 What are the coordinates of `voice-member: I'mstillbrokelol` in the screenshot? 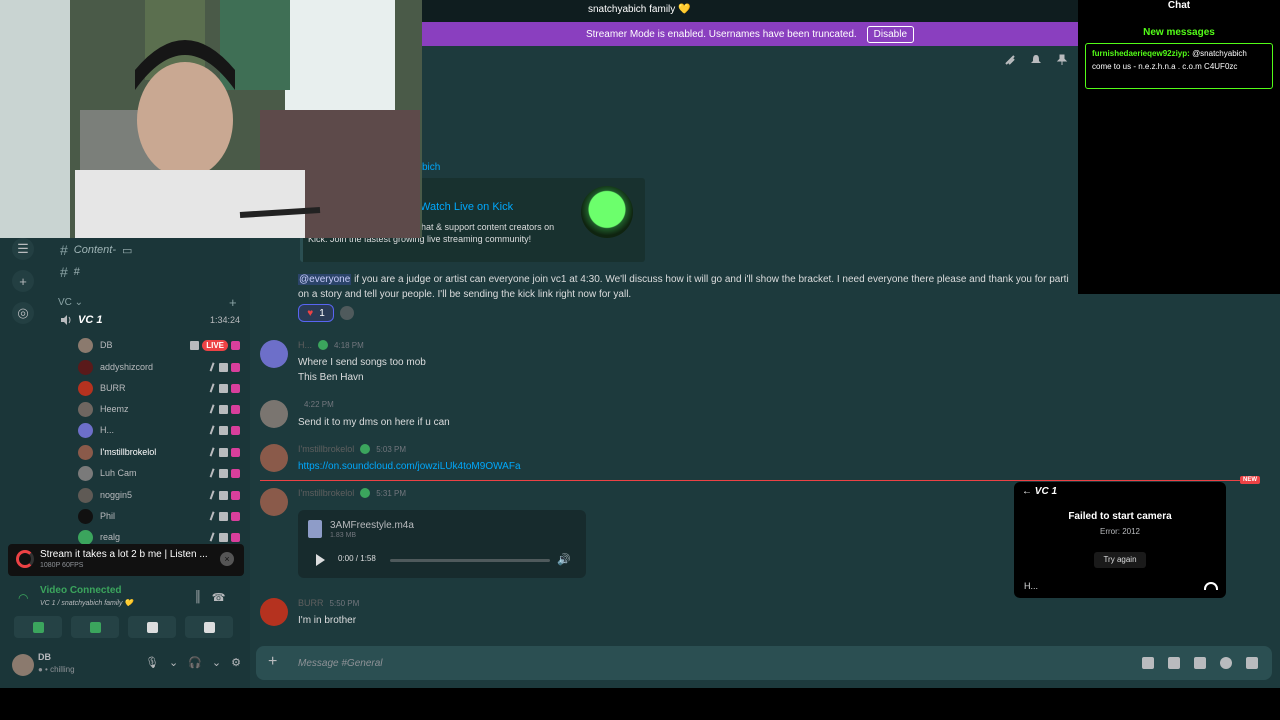 It's located at (159, 452).